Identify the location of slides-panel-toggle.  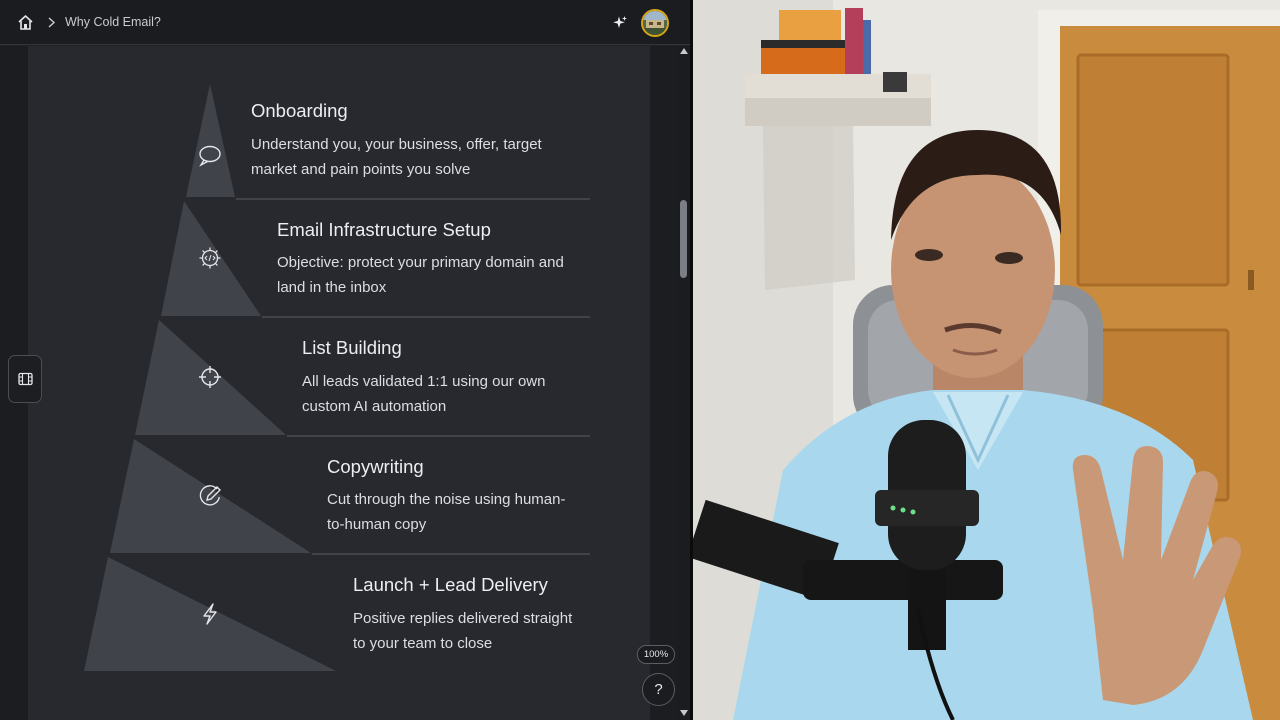
(25, 379).